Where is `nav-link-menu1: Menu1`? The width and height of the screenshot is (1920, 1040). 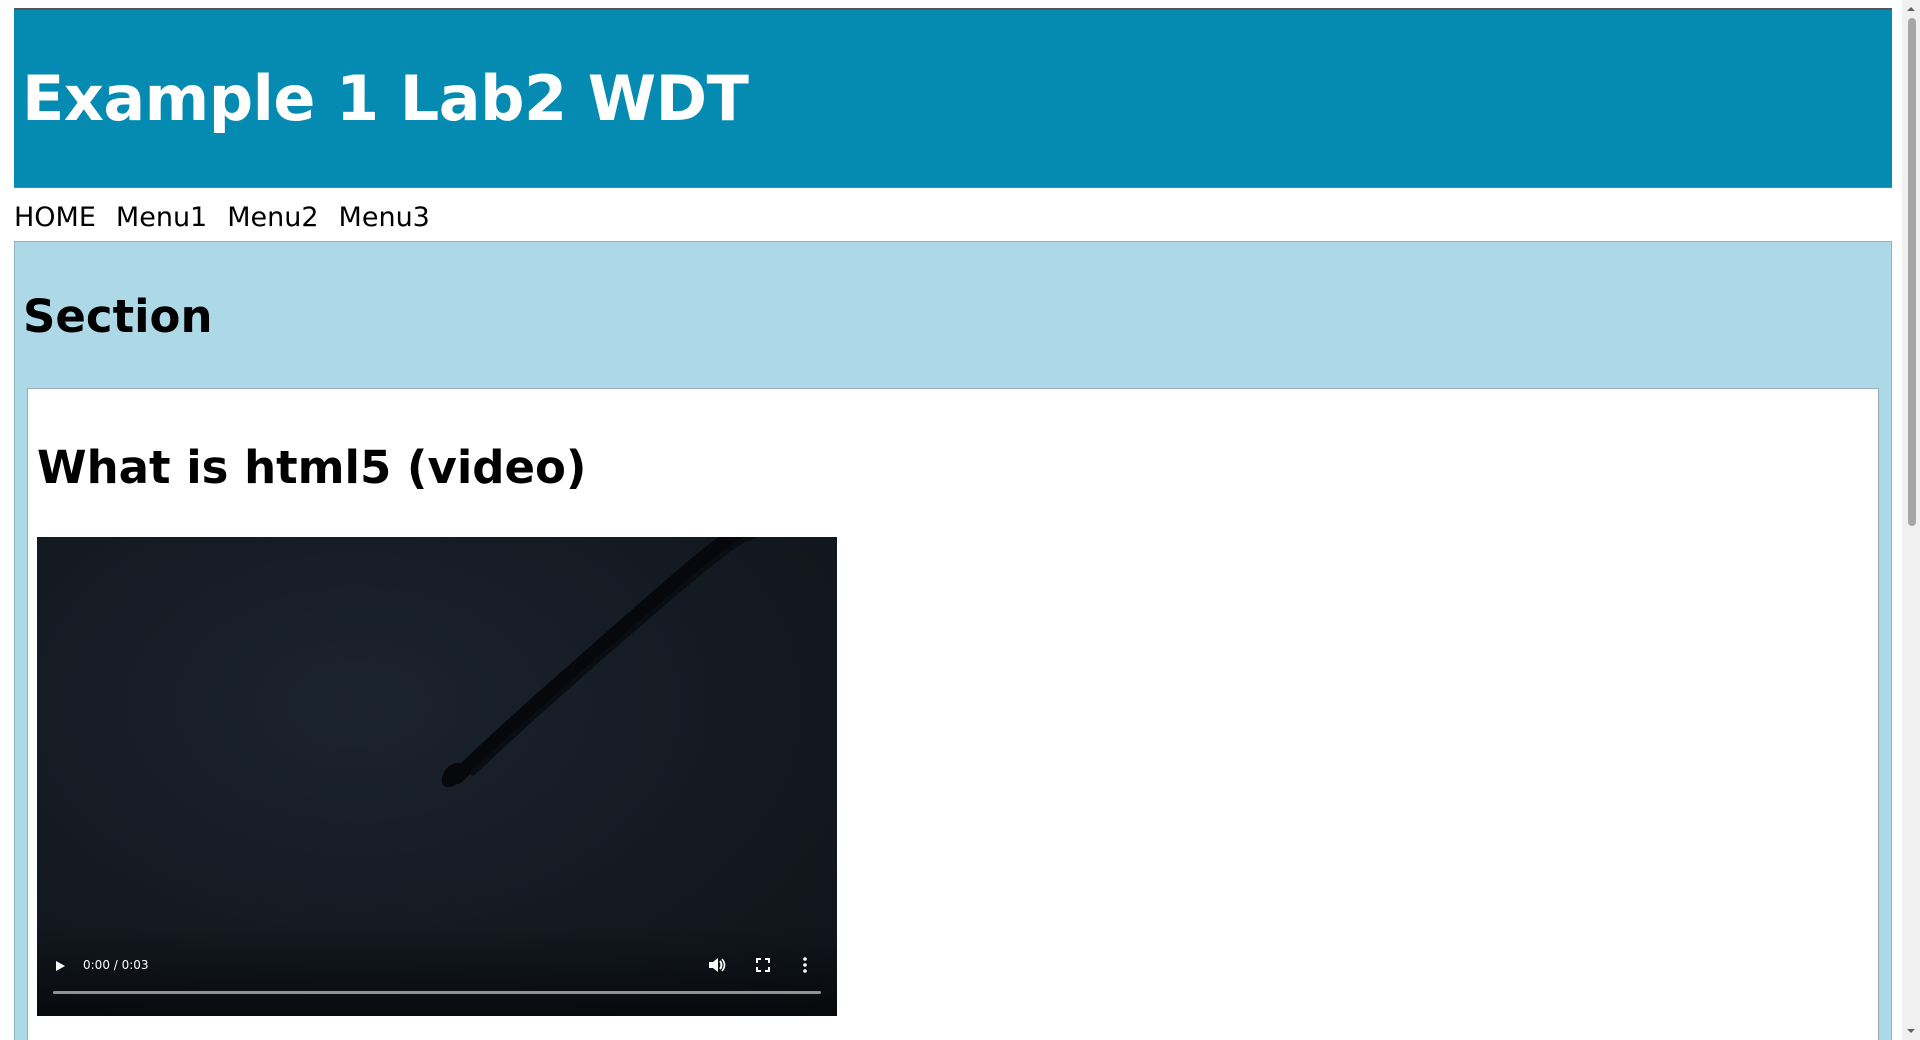
nav-link-menu1: Menu1 is located at coordinates (161, 217).